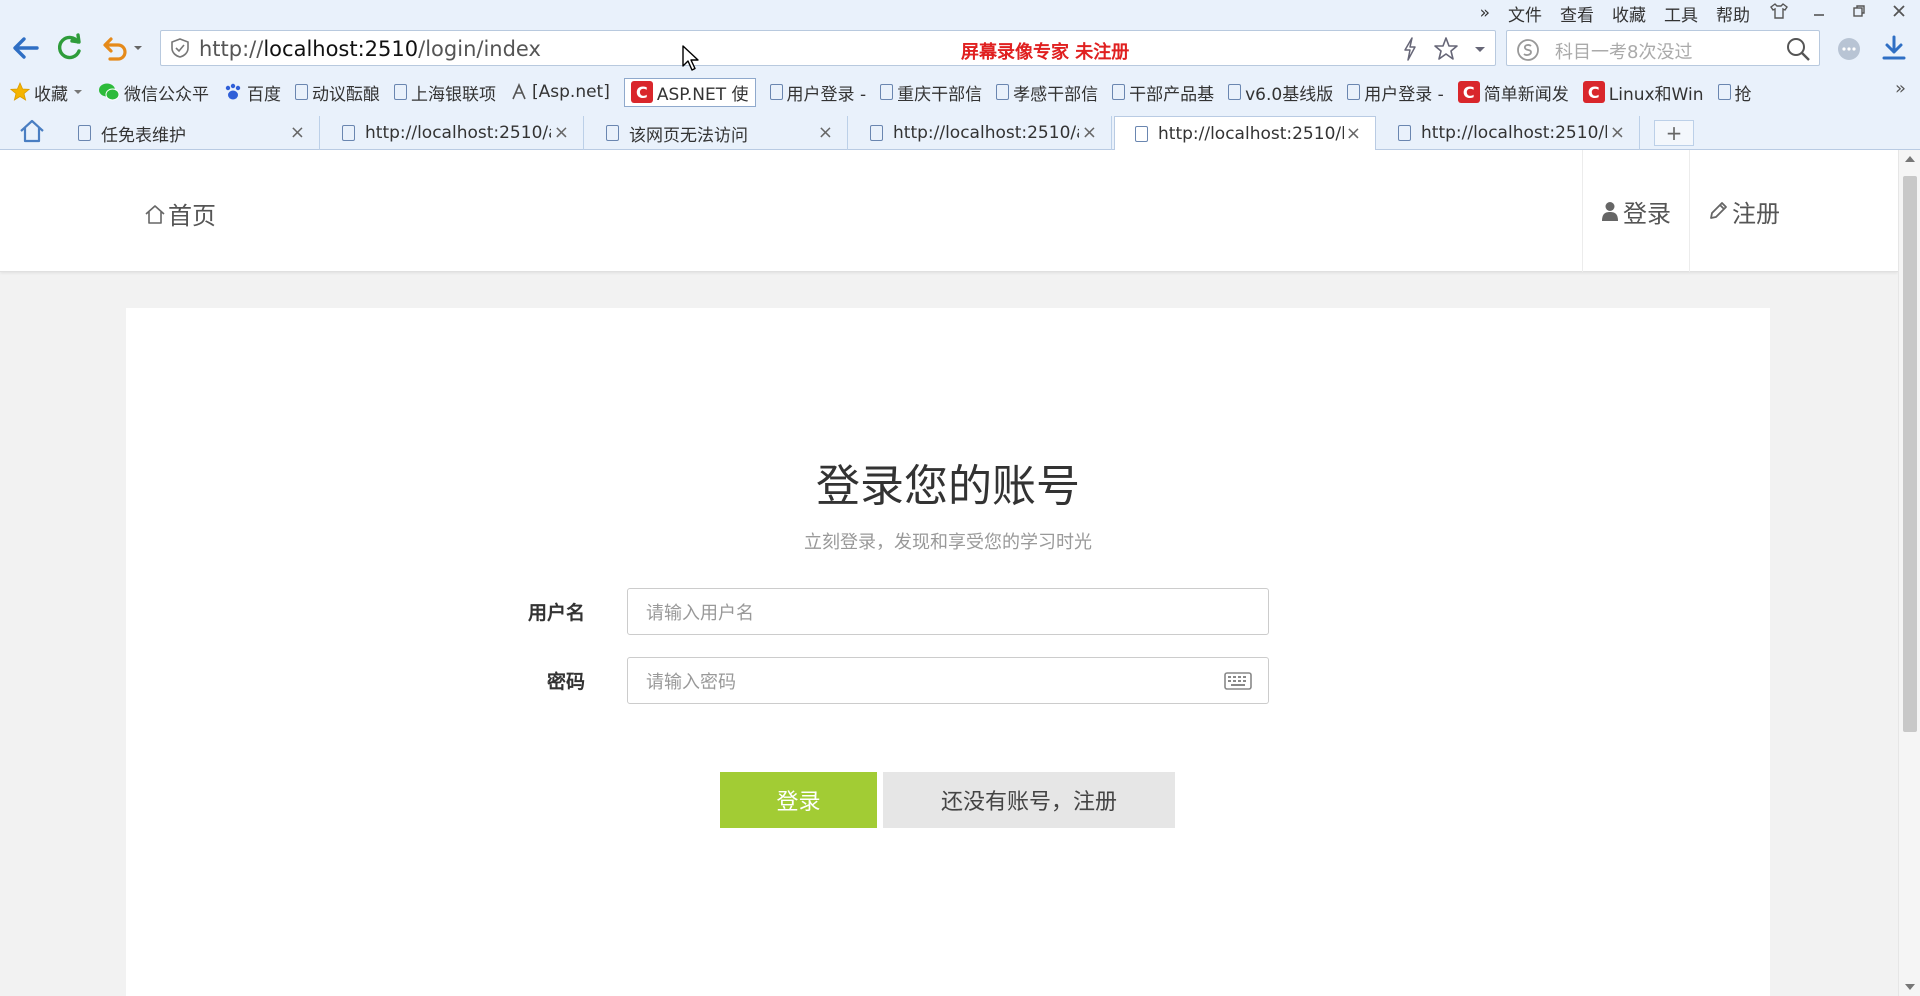 The image size is (1920, 996). I want to click on mouse-cursor-icon, so click(690, 58).